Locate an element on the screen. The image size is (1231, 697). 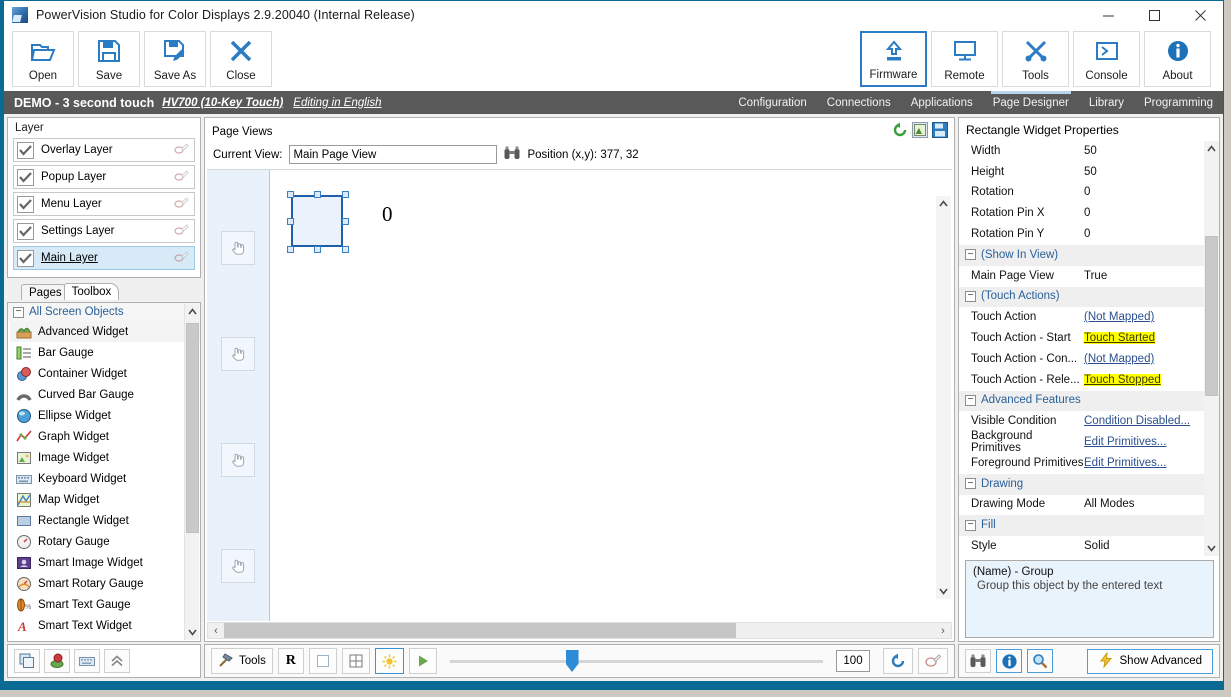
resize-handle-e is located at coordinates (345, 221).